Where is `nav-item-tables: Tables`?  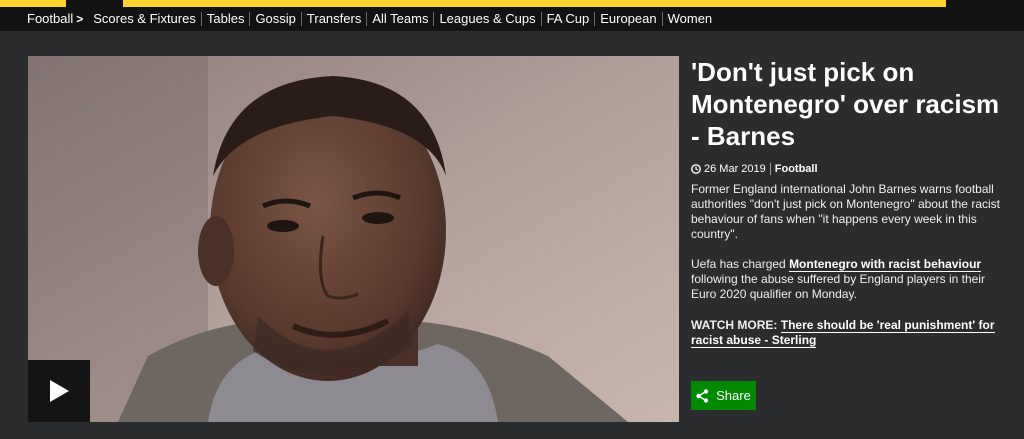
nav-item-tables: Tables is located at coordinates (226, 19).